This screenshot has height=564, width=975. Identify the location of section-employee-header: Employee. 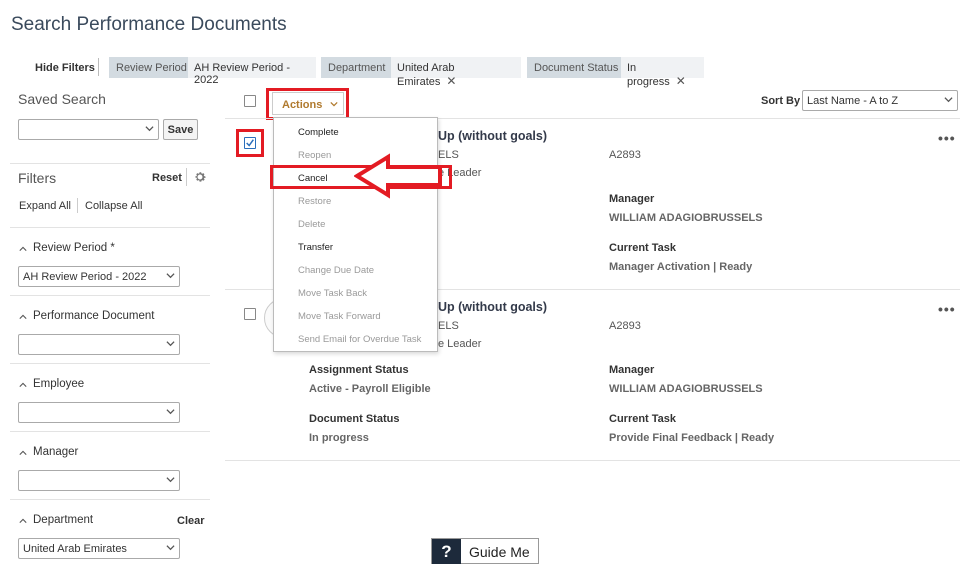
(51, 384).